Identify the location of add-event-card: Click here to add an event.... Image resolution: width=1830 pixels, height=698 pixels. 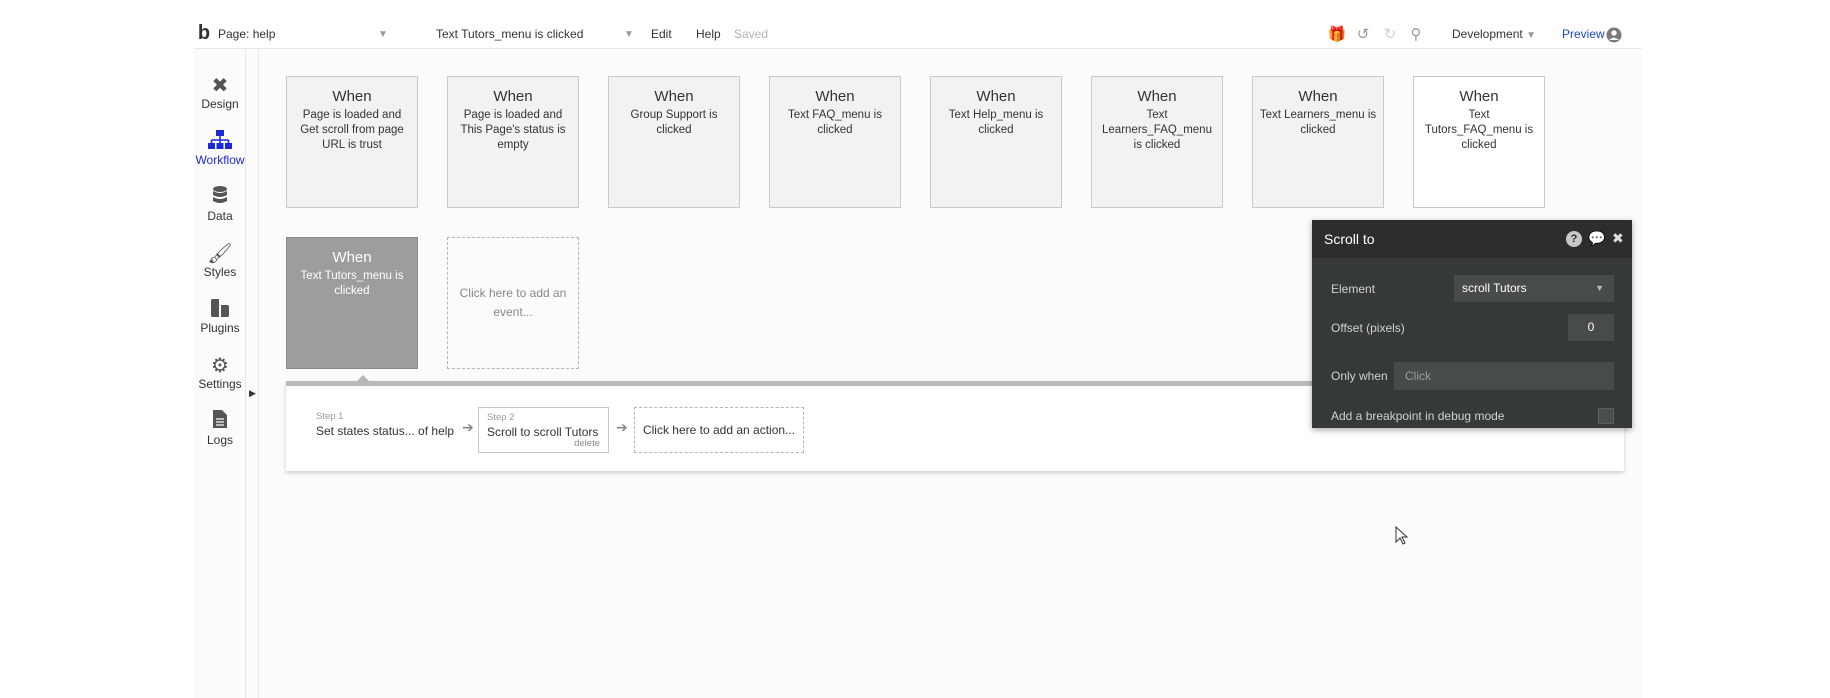
(513, 303).